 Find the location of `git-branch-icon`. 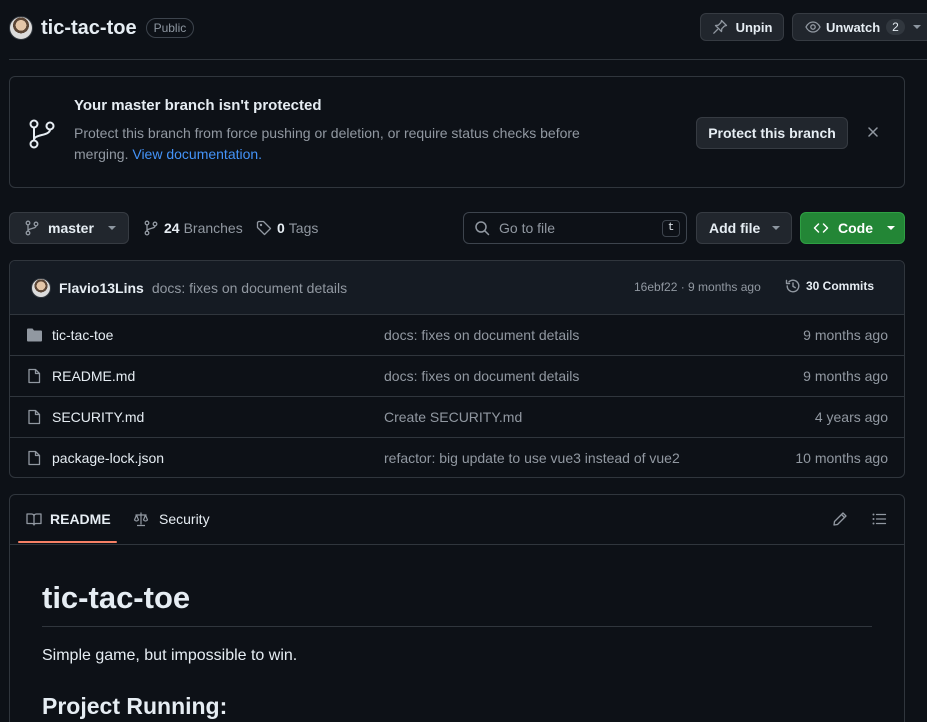

git-branch-icon is located at coordinates (42, 134).